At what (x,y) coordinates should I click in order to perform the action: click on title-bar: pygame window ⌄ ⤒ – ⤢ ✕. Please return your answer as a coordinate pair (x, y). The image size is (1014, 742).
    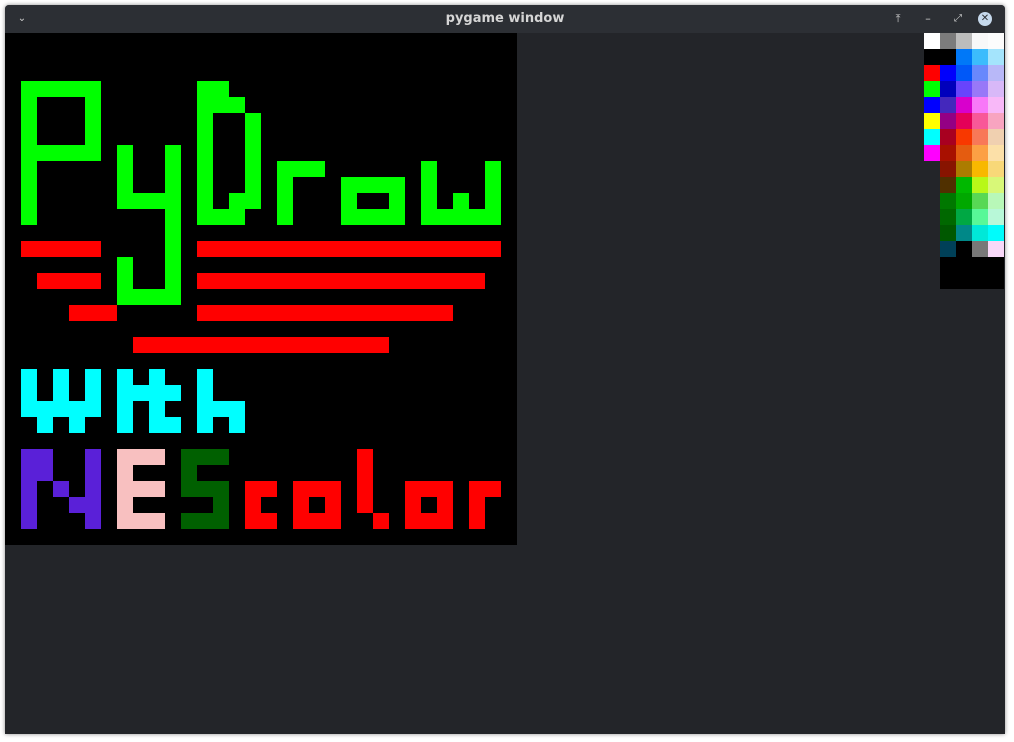
    Looking at the image, I should click on (505, 19).